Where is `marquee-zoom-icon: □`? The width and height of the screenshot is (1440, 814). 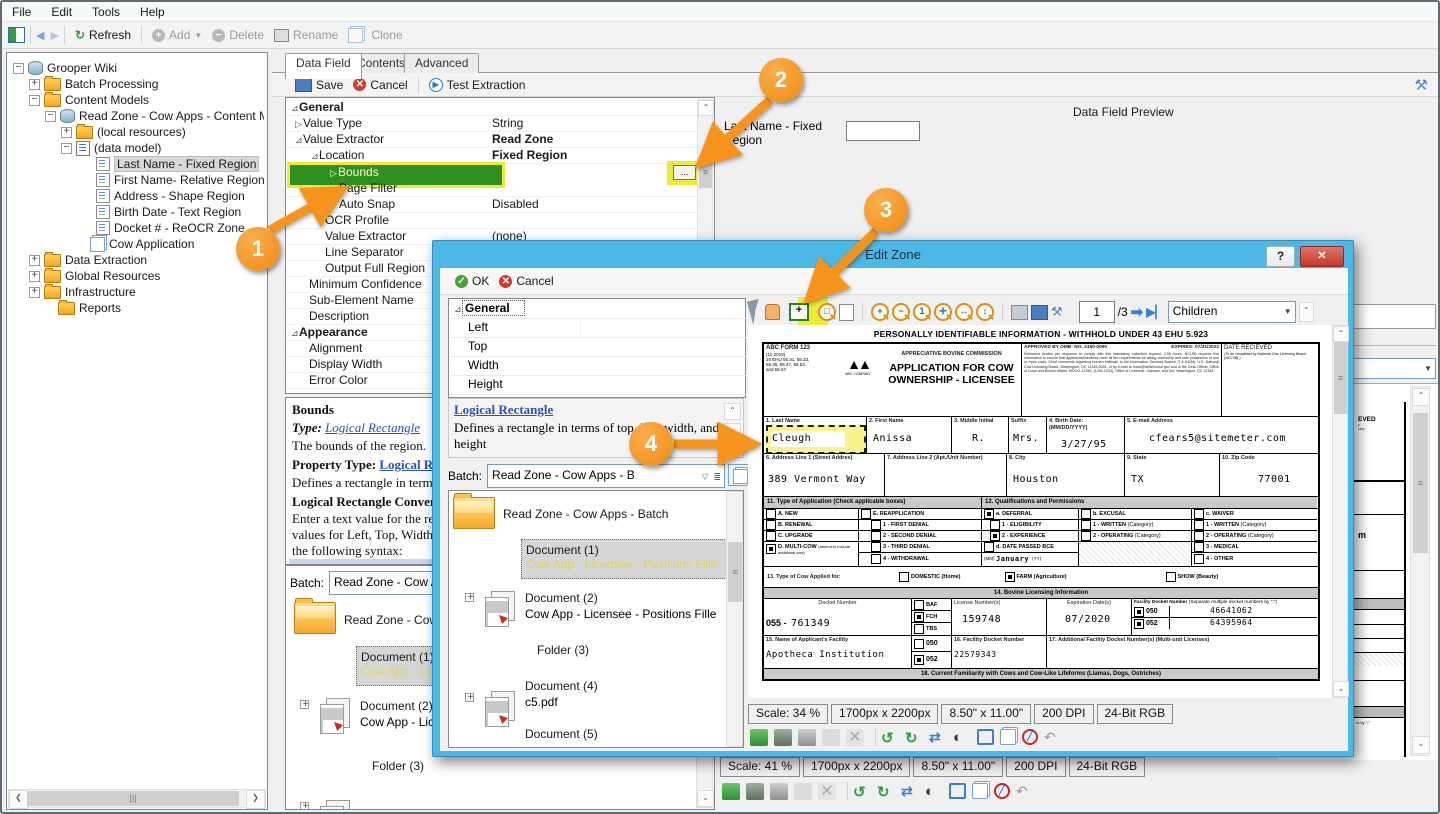
marquee-zoom-icon: □ is located at coordinates (827, 312).